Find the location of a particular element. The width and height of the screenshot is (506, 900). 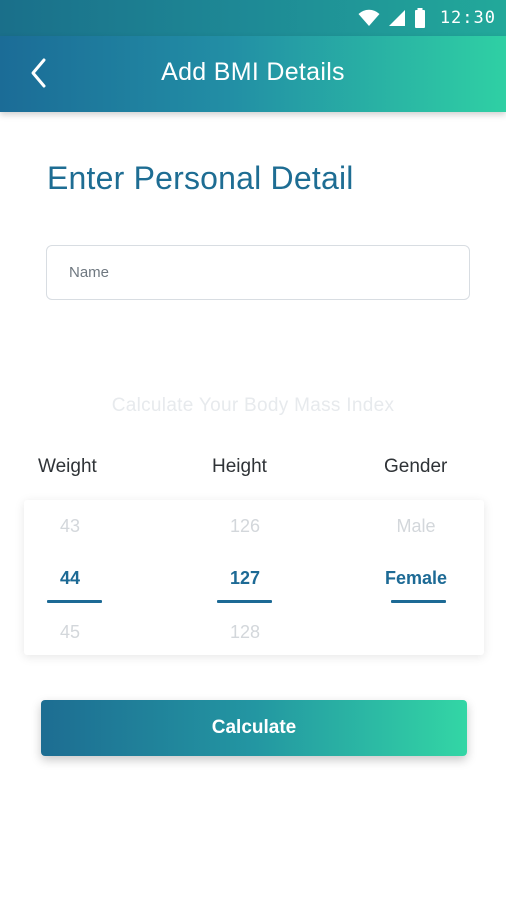

height-selected-value: 127 is located at coordinates (245, 578).